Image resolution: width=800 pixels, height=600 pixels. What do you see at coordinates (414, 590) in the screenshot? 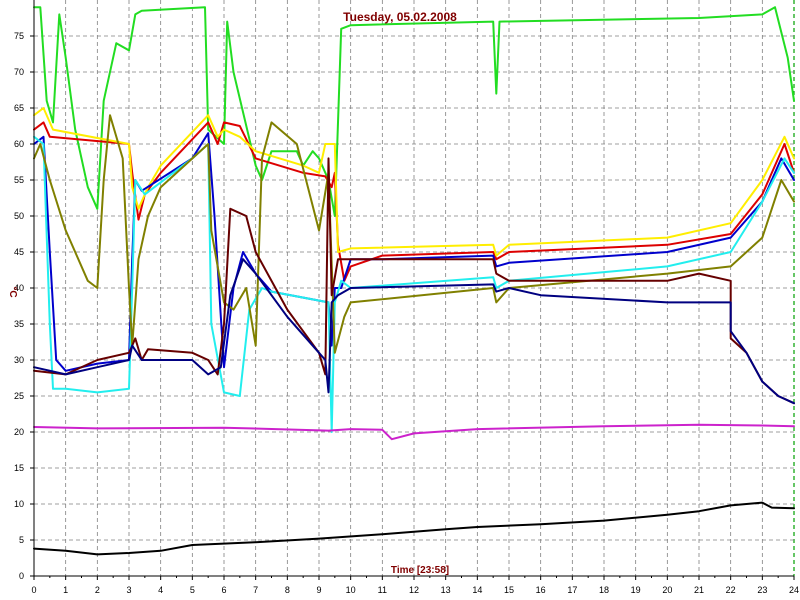
I see `x-tick-label: 12` at bounding box center [414, 590].